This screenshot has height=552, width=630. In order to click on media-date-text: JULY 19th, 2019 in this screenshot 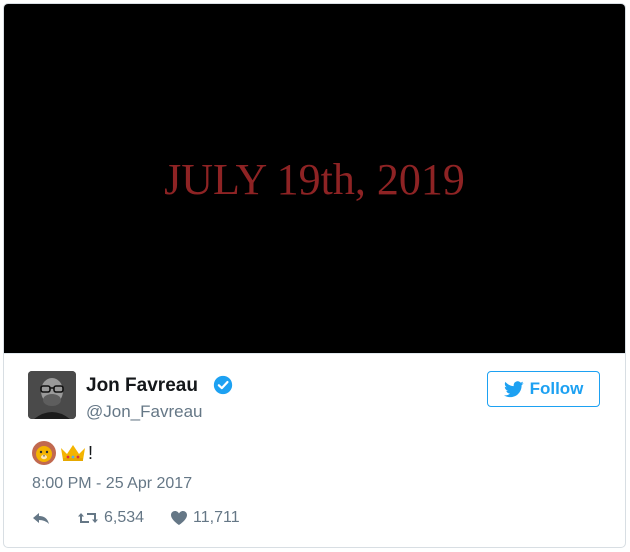, I will do `click(314, 179)`.